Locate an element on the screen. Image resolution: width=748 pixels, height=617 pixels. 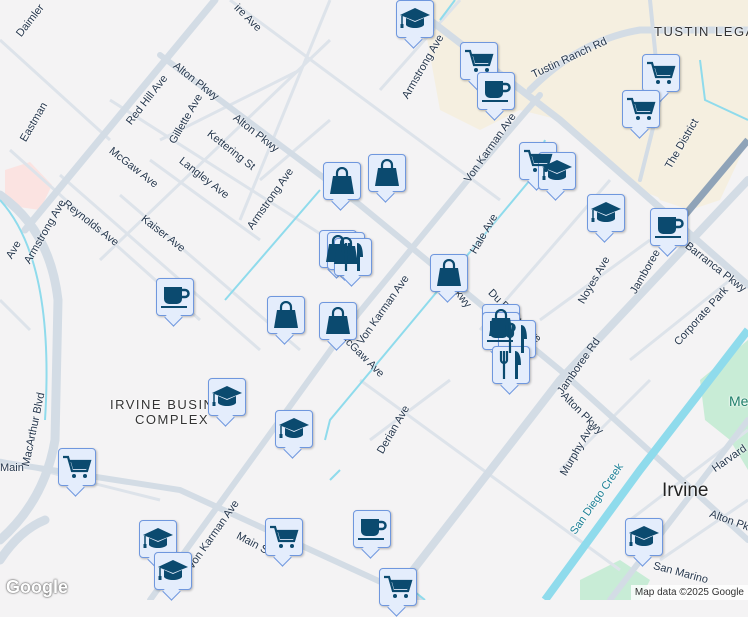
street-label: Main is located at coordinates (12, 468).